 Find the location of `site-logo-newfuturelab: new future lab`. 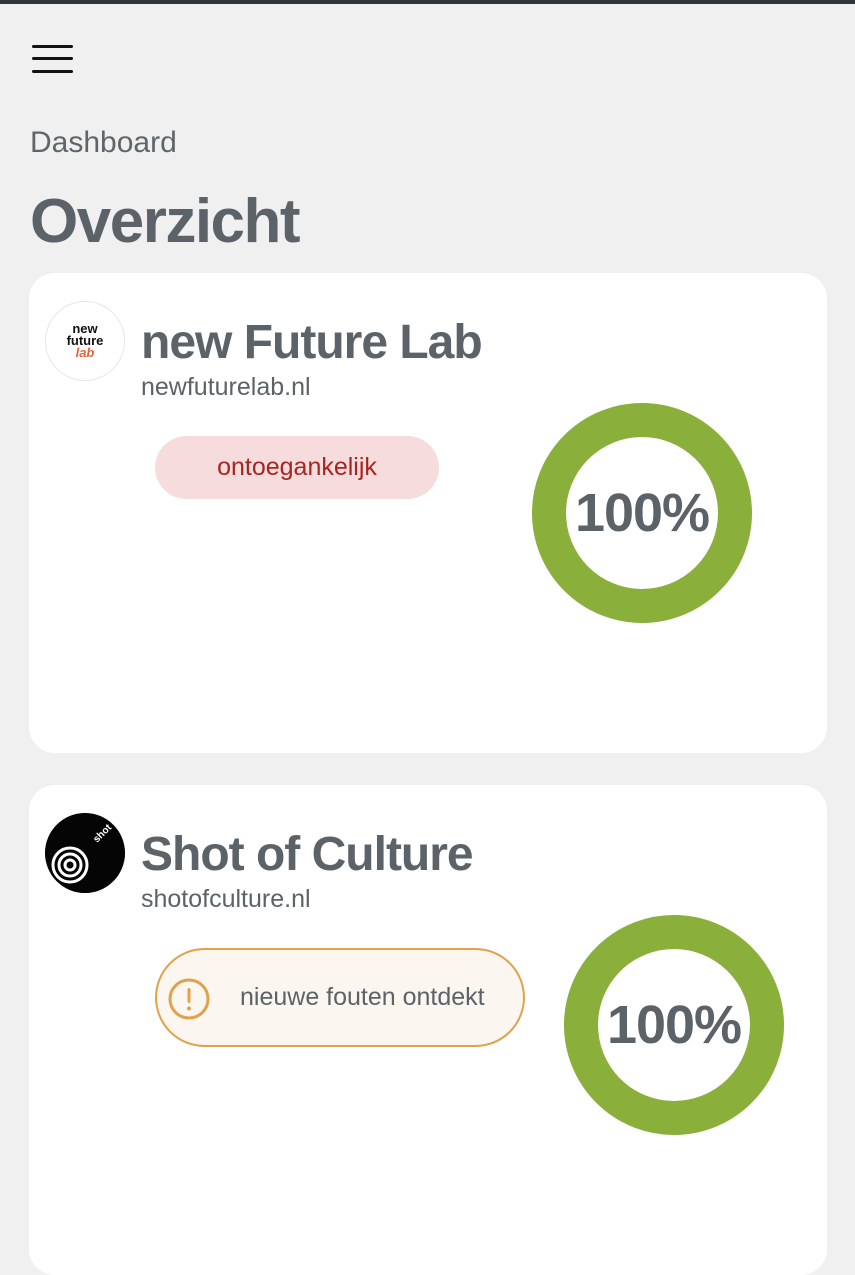

site-logo-newfuturelab: new future lab is located at coordinates (85, 341).